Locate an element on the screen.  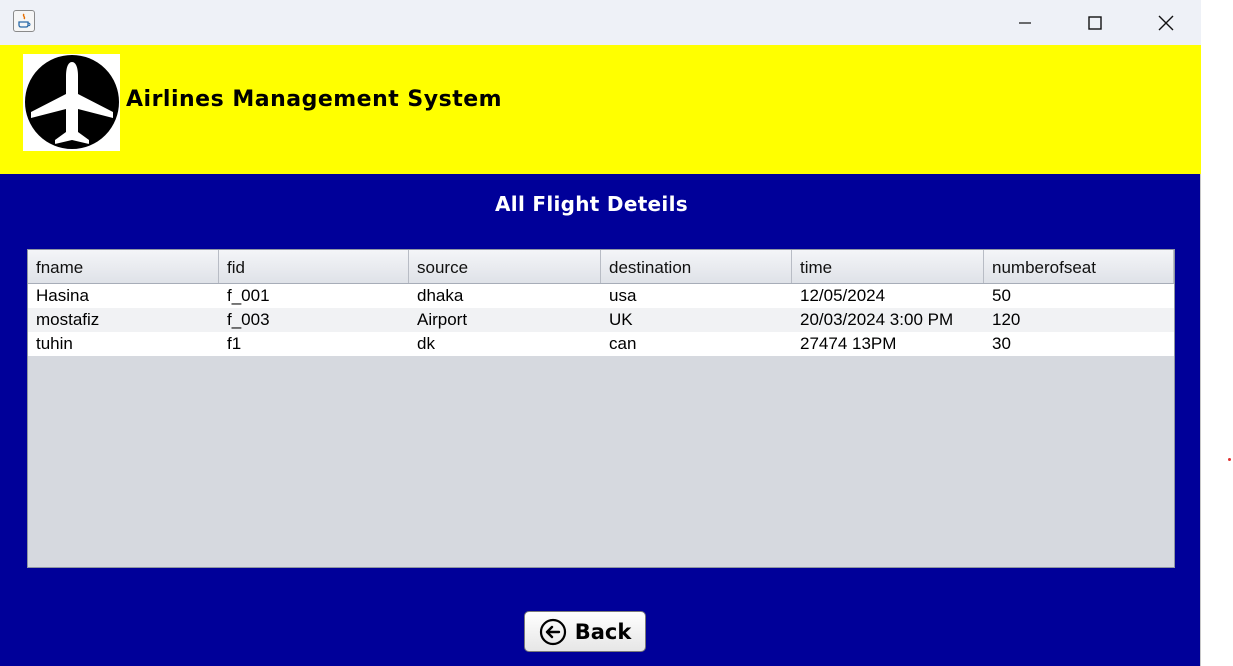
column-header-fid: fid is located at coordinates (314, 266).